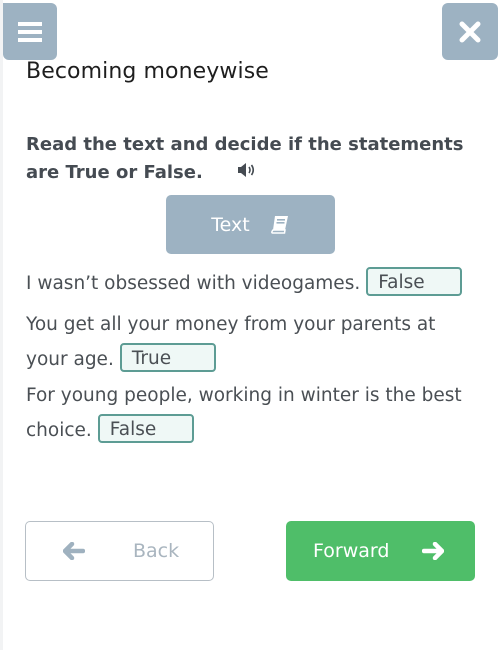 This screenshot has height=650, width=500. What do you see at coordinates (147, 71) in the screenshot?
I see `page-title: Becoming moneywise` at bounding box center [147, 71].